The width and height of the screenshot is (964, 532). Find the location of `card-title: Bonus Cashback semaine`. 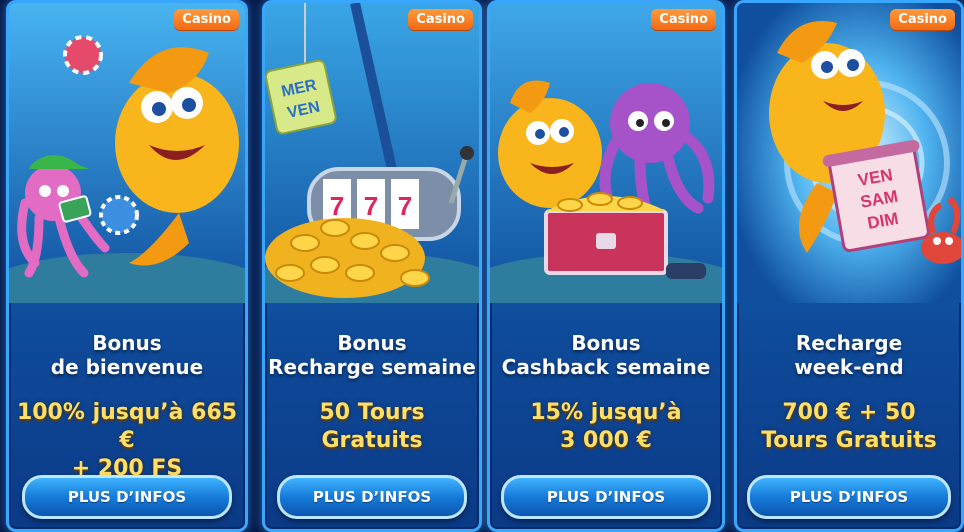

card-title: Bonus Cashback semaine is located at coordinates (606, 355).